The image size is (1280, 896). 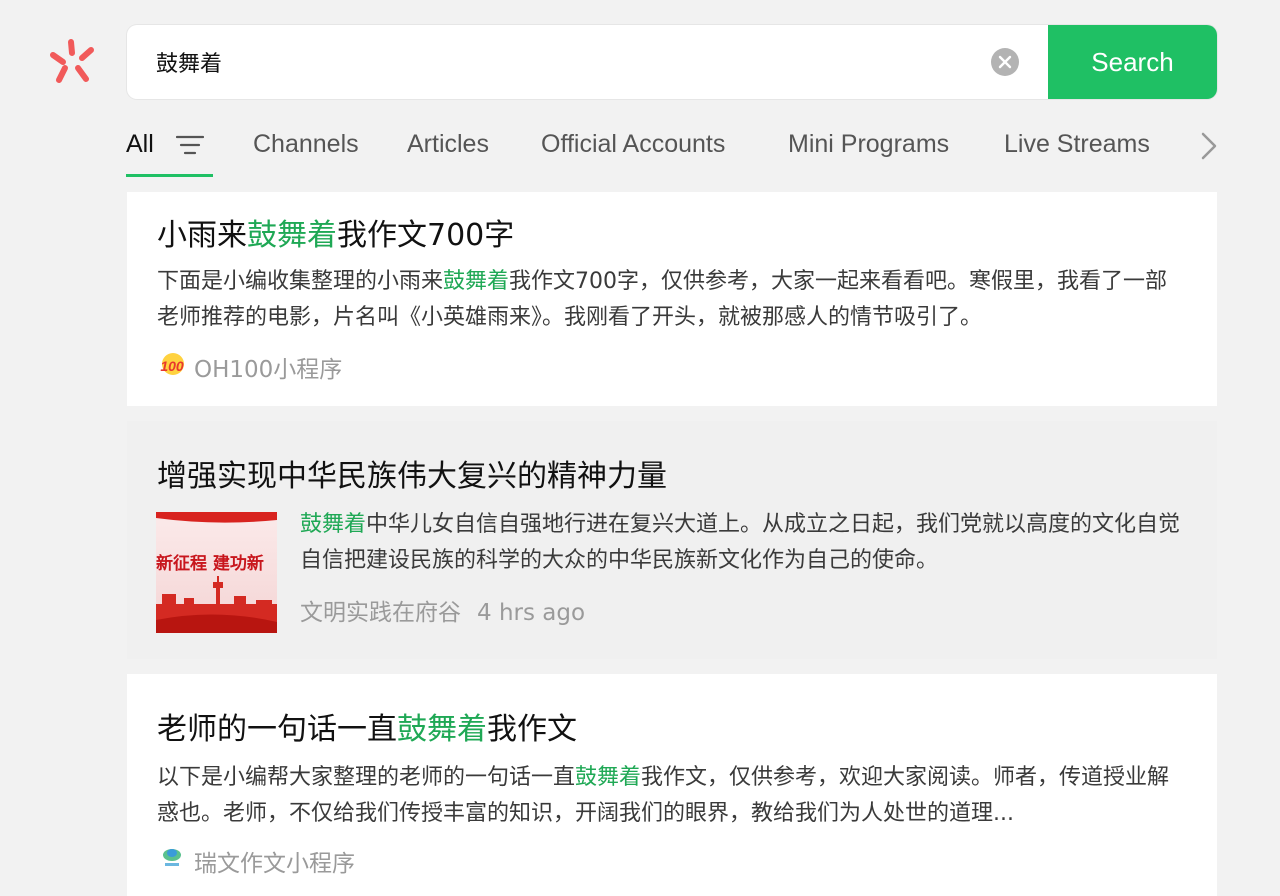 I want to click on active-tab-indicator, so click(x=169, y=175).